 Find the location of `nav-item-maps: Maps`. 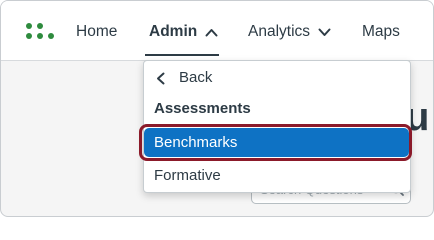

nav-item-maps: Maps is located at coordinates (381, 32).